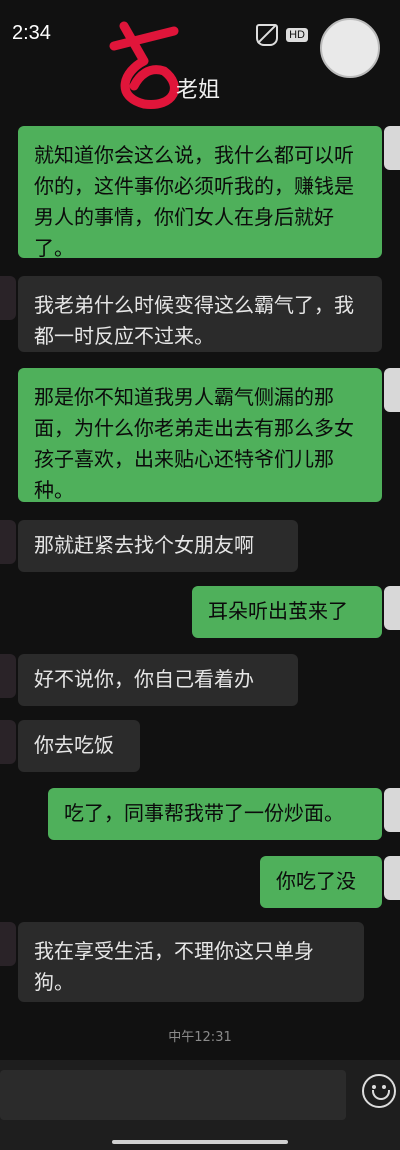 Image resolution: width=400 pixels, height=1150 pixels. I want to click on watermark-logo, so click(350, 48).